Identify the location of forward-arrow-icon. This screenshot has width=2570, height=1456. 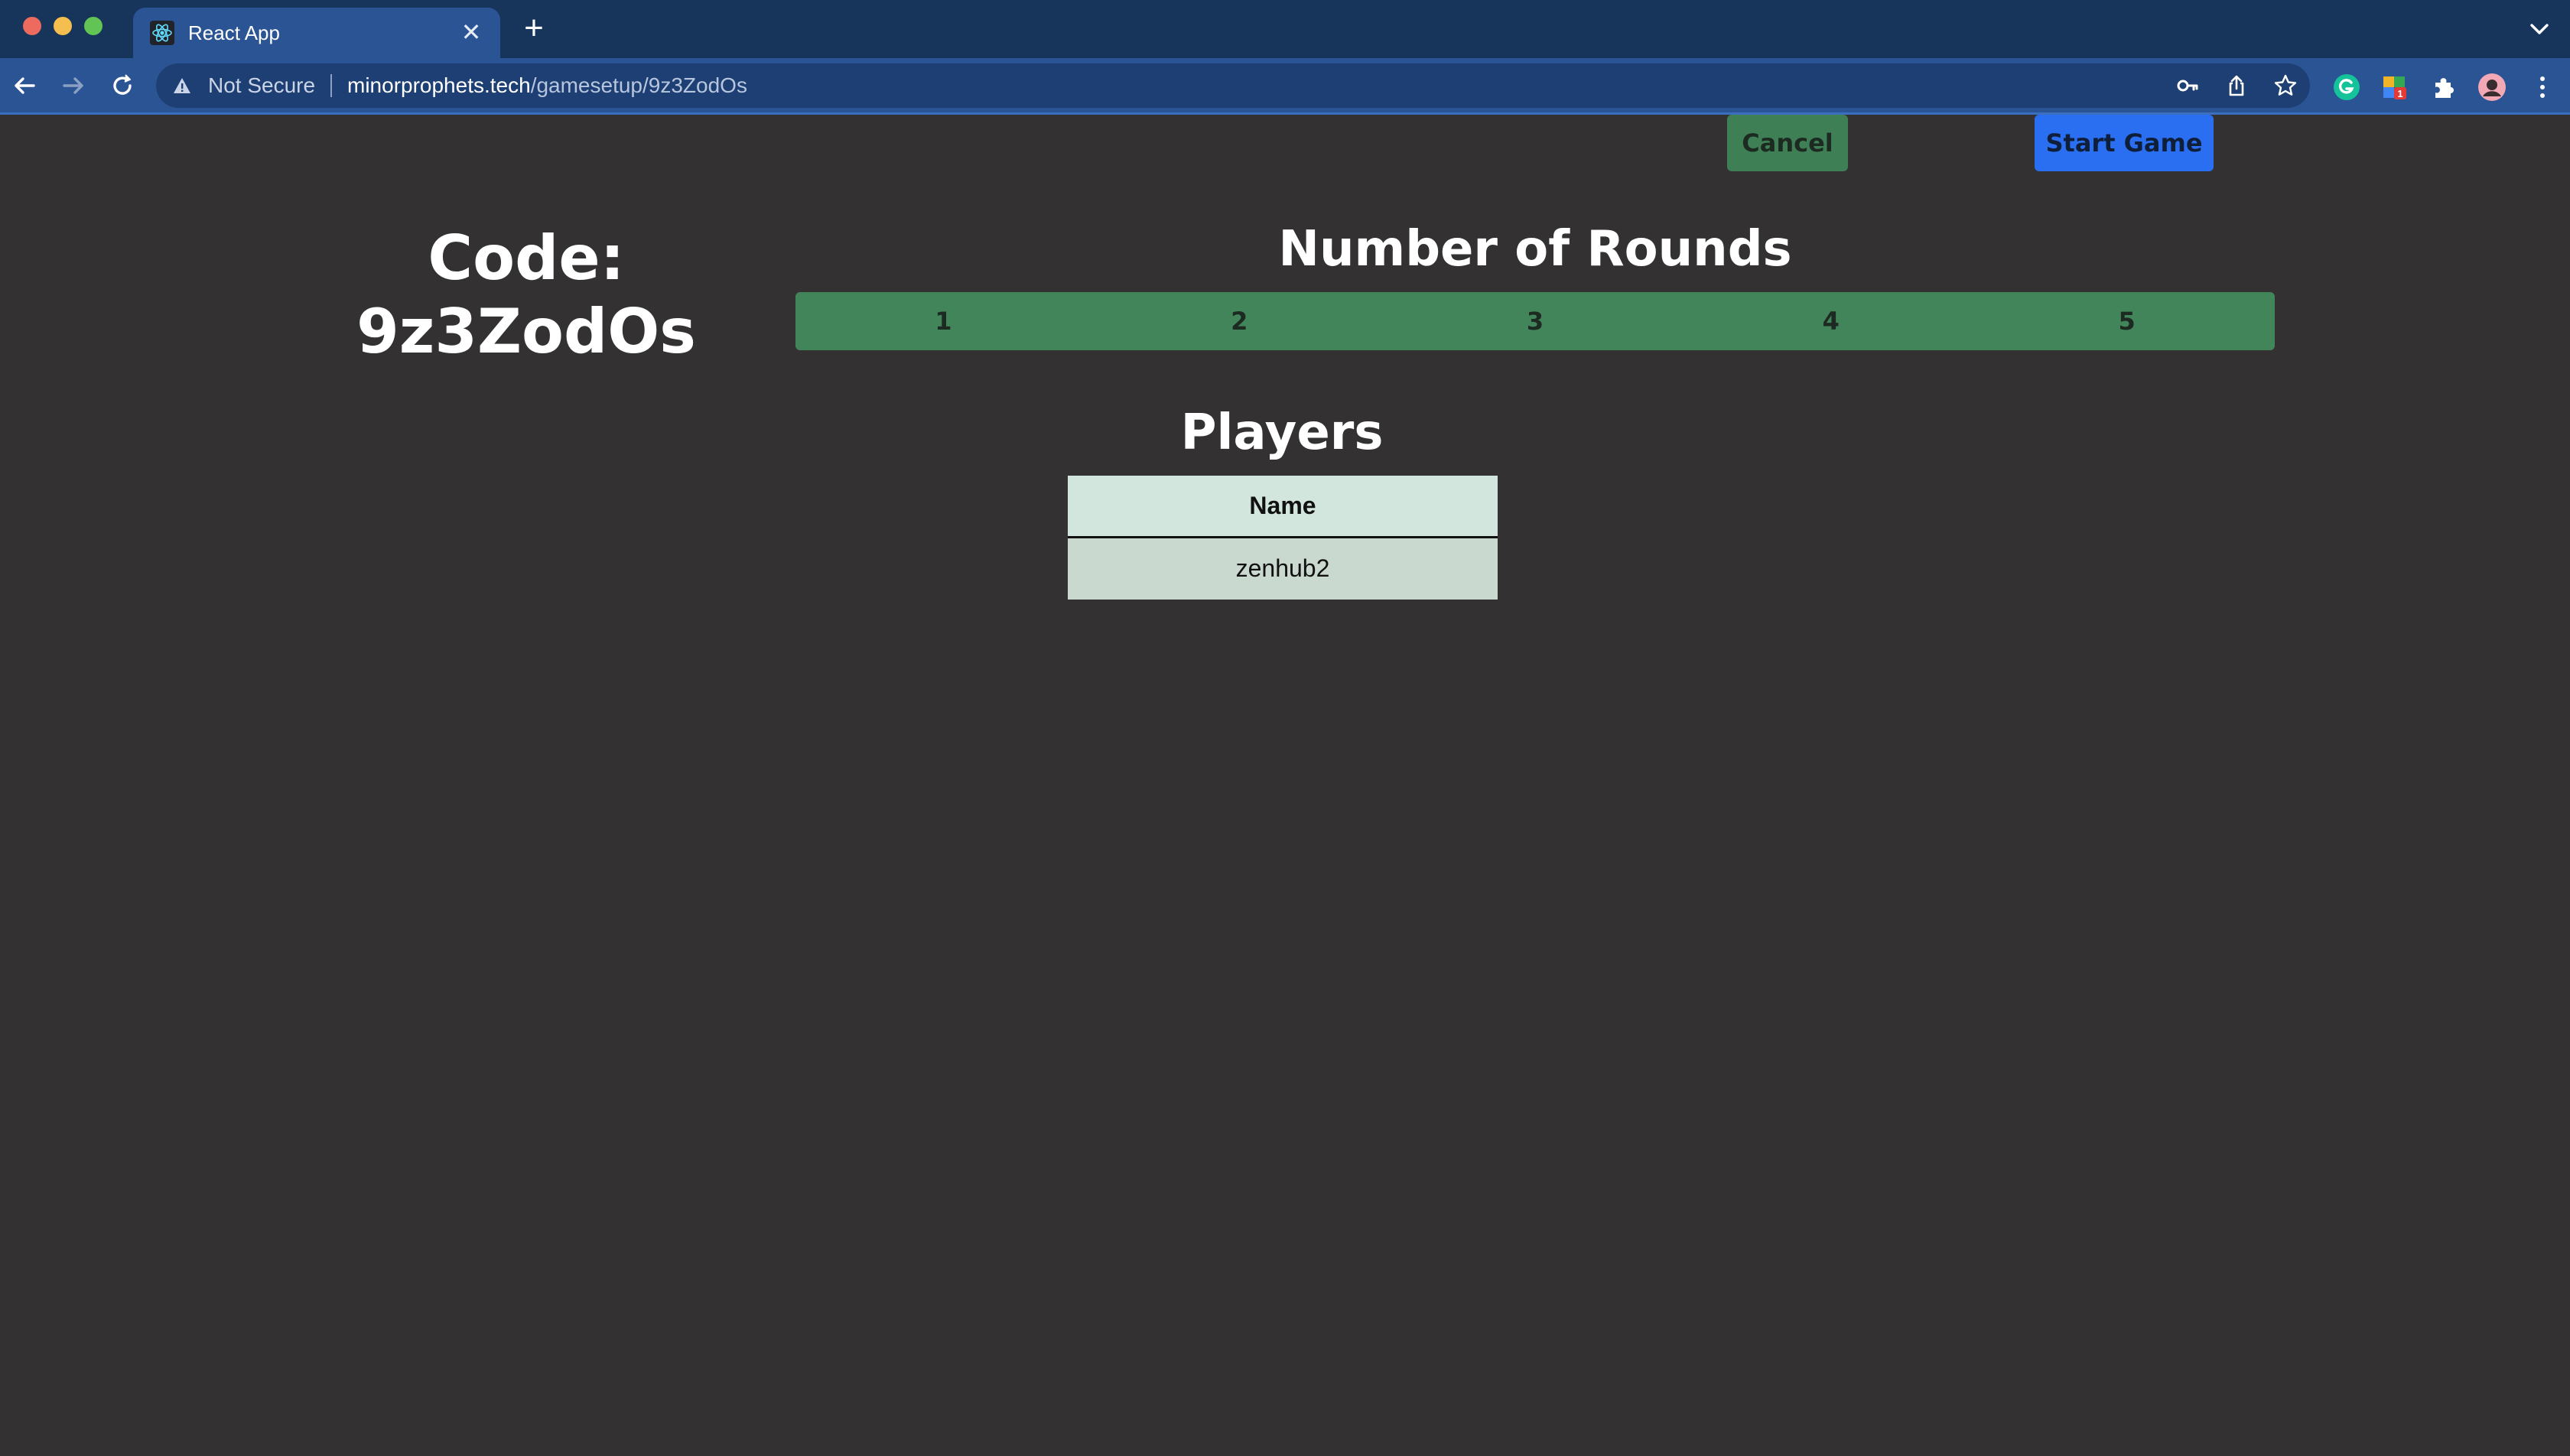
(73, 85).